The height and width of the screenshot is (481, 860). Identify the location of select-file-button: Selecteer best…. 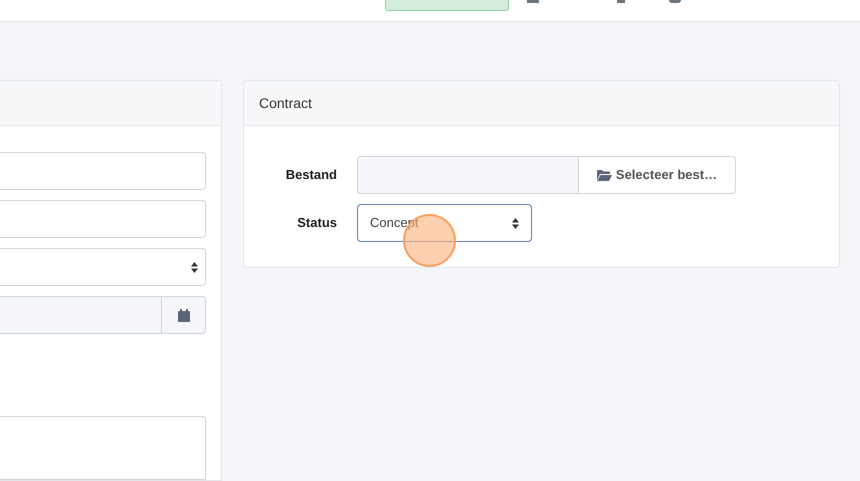
(657, 175).